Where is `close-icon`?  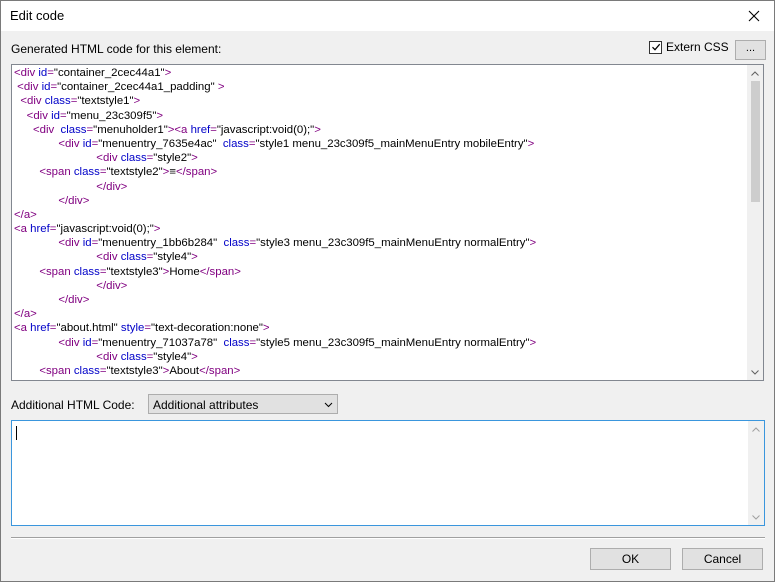
close-icon is located at coordinates (754, 16).